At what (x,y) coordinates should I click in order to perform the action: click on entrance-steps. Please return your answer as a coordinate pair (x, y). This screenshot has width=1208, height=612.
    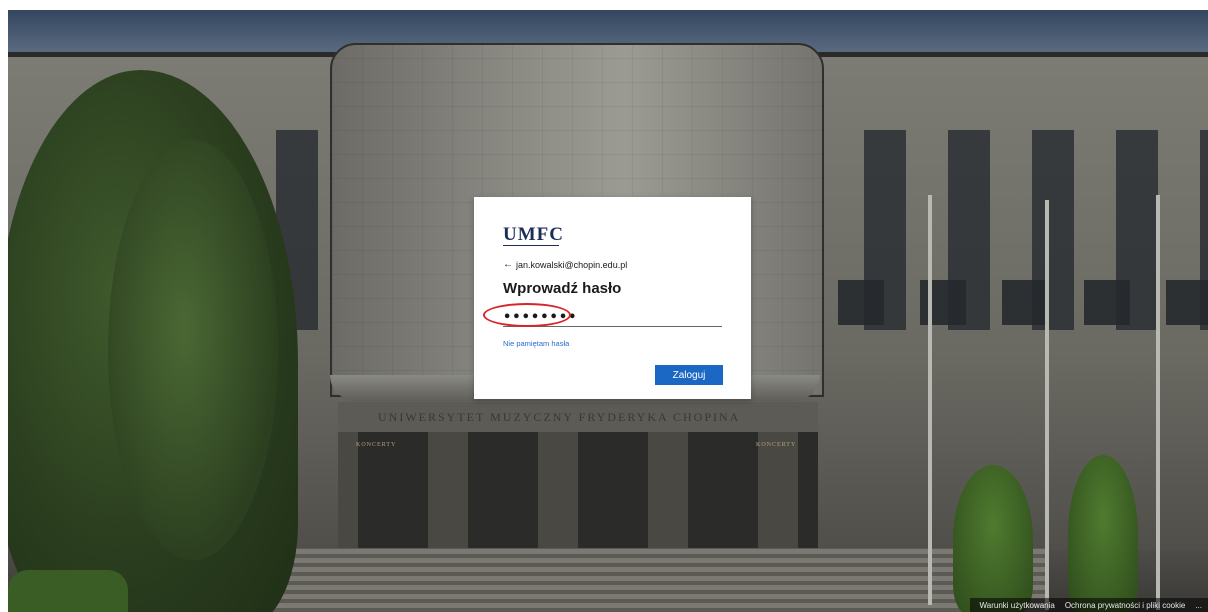
    Looking at the image, I should click on (618, 580).